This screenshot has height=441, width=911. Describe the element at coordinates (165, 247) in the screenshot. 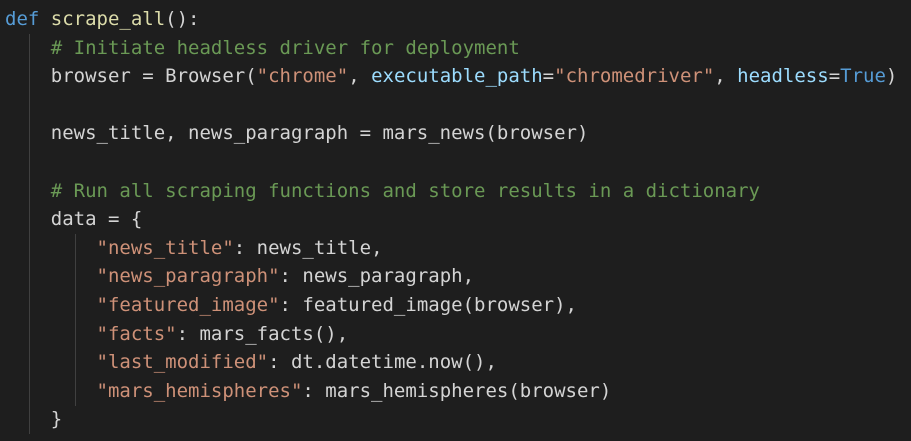

I see `code-token: "news_title"` at that location.